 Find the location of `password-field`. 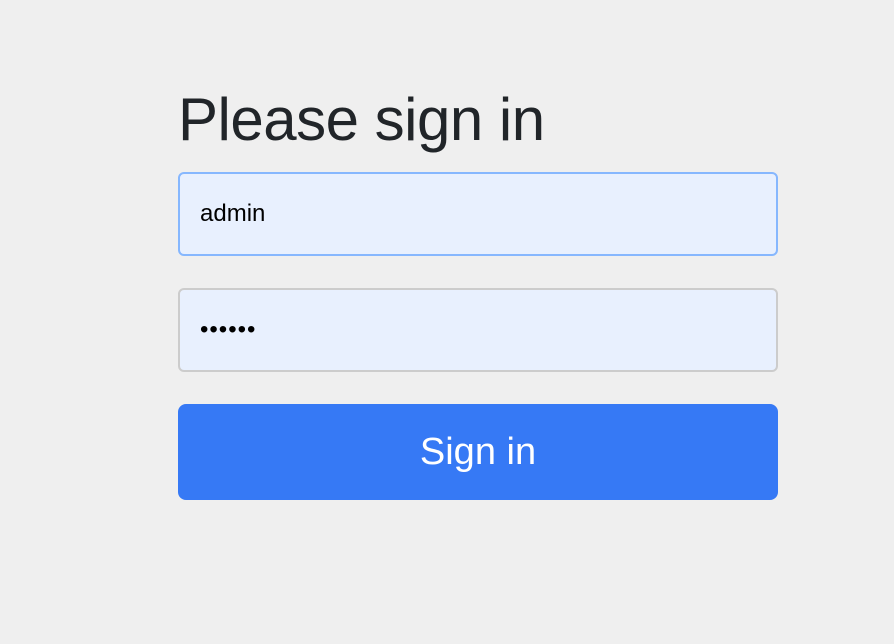

password-field is located at coordinates (478, 330).